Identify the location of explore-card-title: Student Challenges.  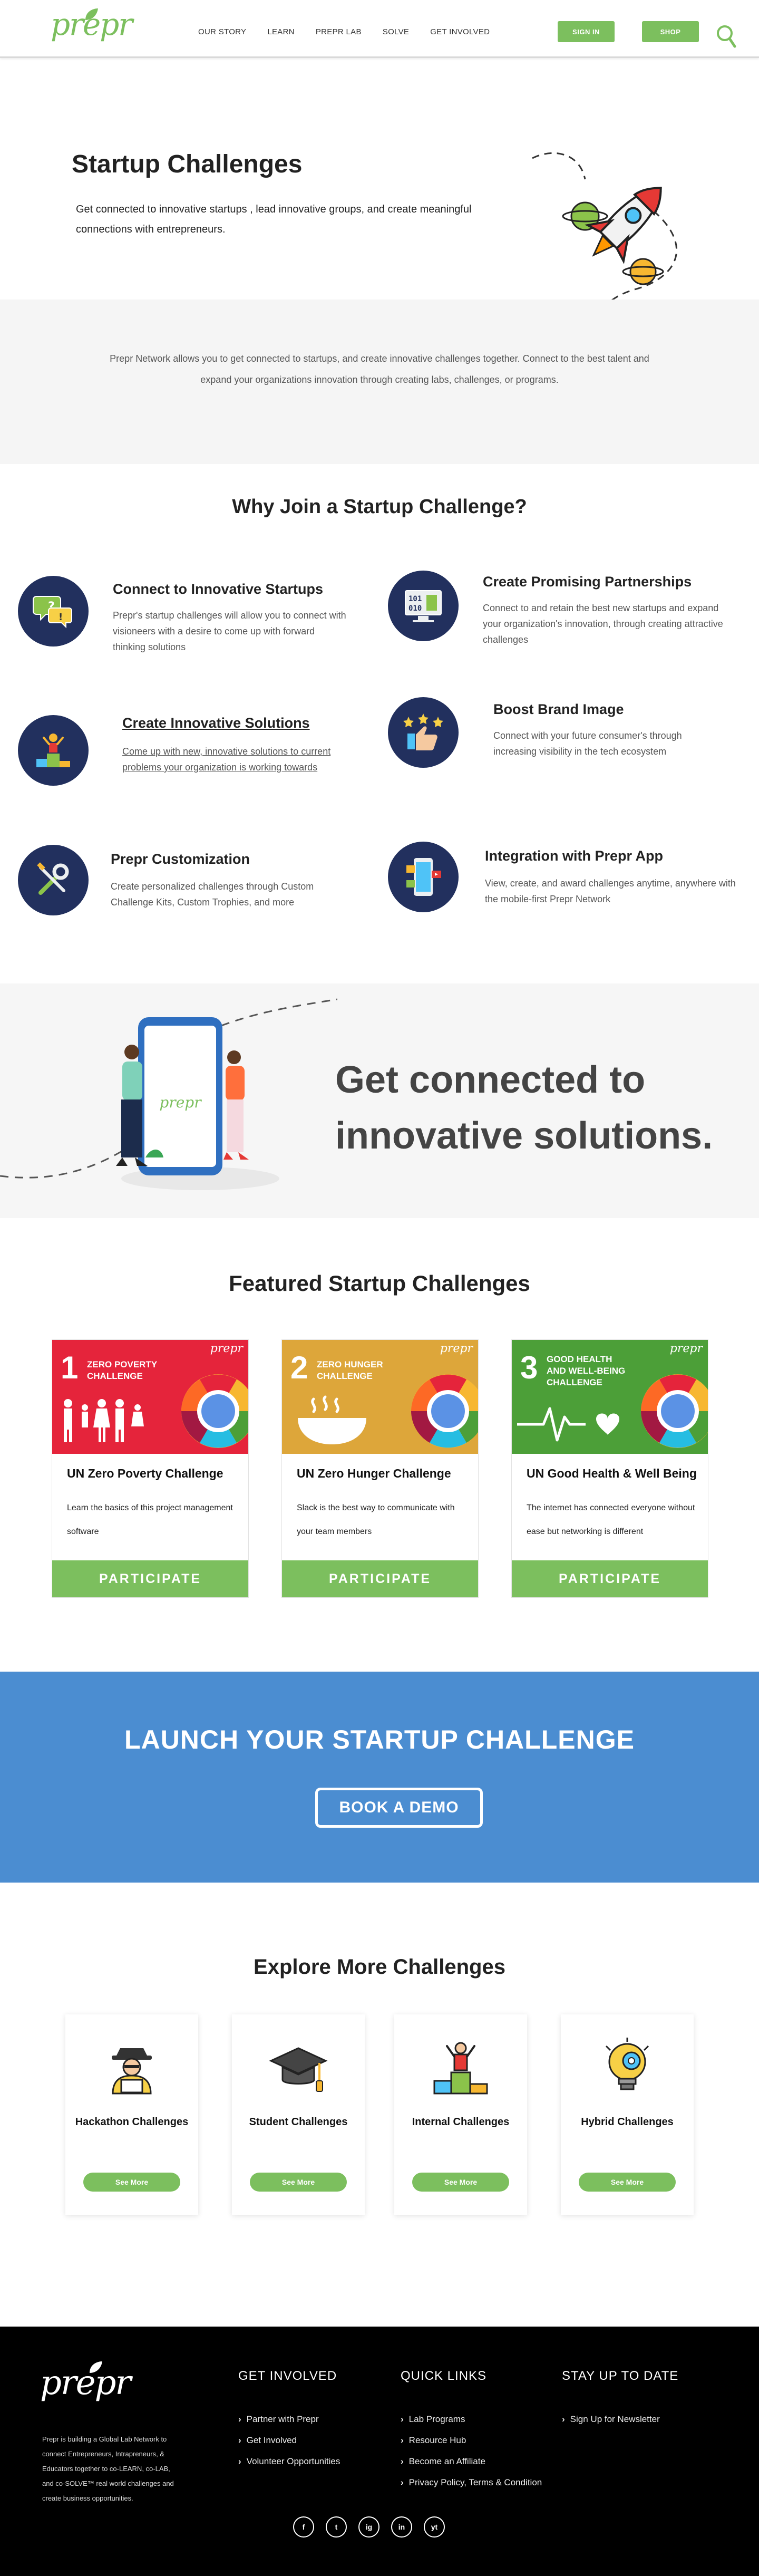
(298, 2122).